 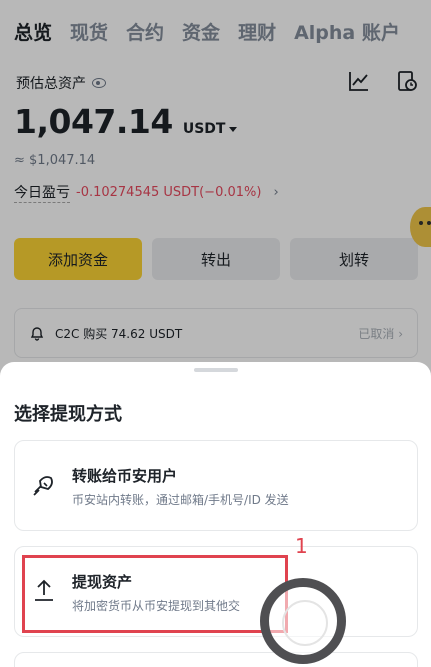 What do you see at coordinates (216, 485) in the screenshot?
I see `option-transfer-to-user: 转账给币安用户 币安站内转账，通过邮箱/手机号/ID 发送` at bounding box center [216, 485].